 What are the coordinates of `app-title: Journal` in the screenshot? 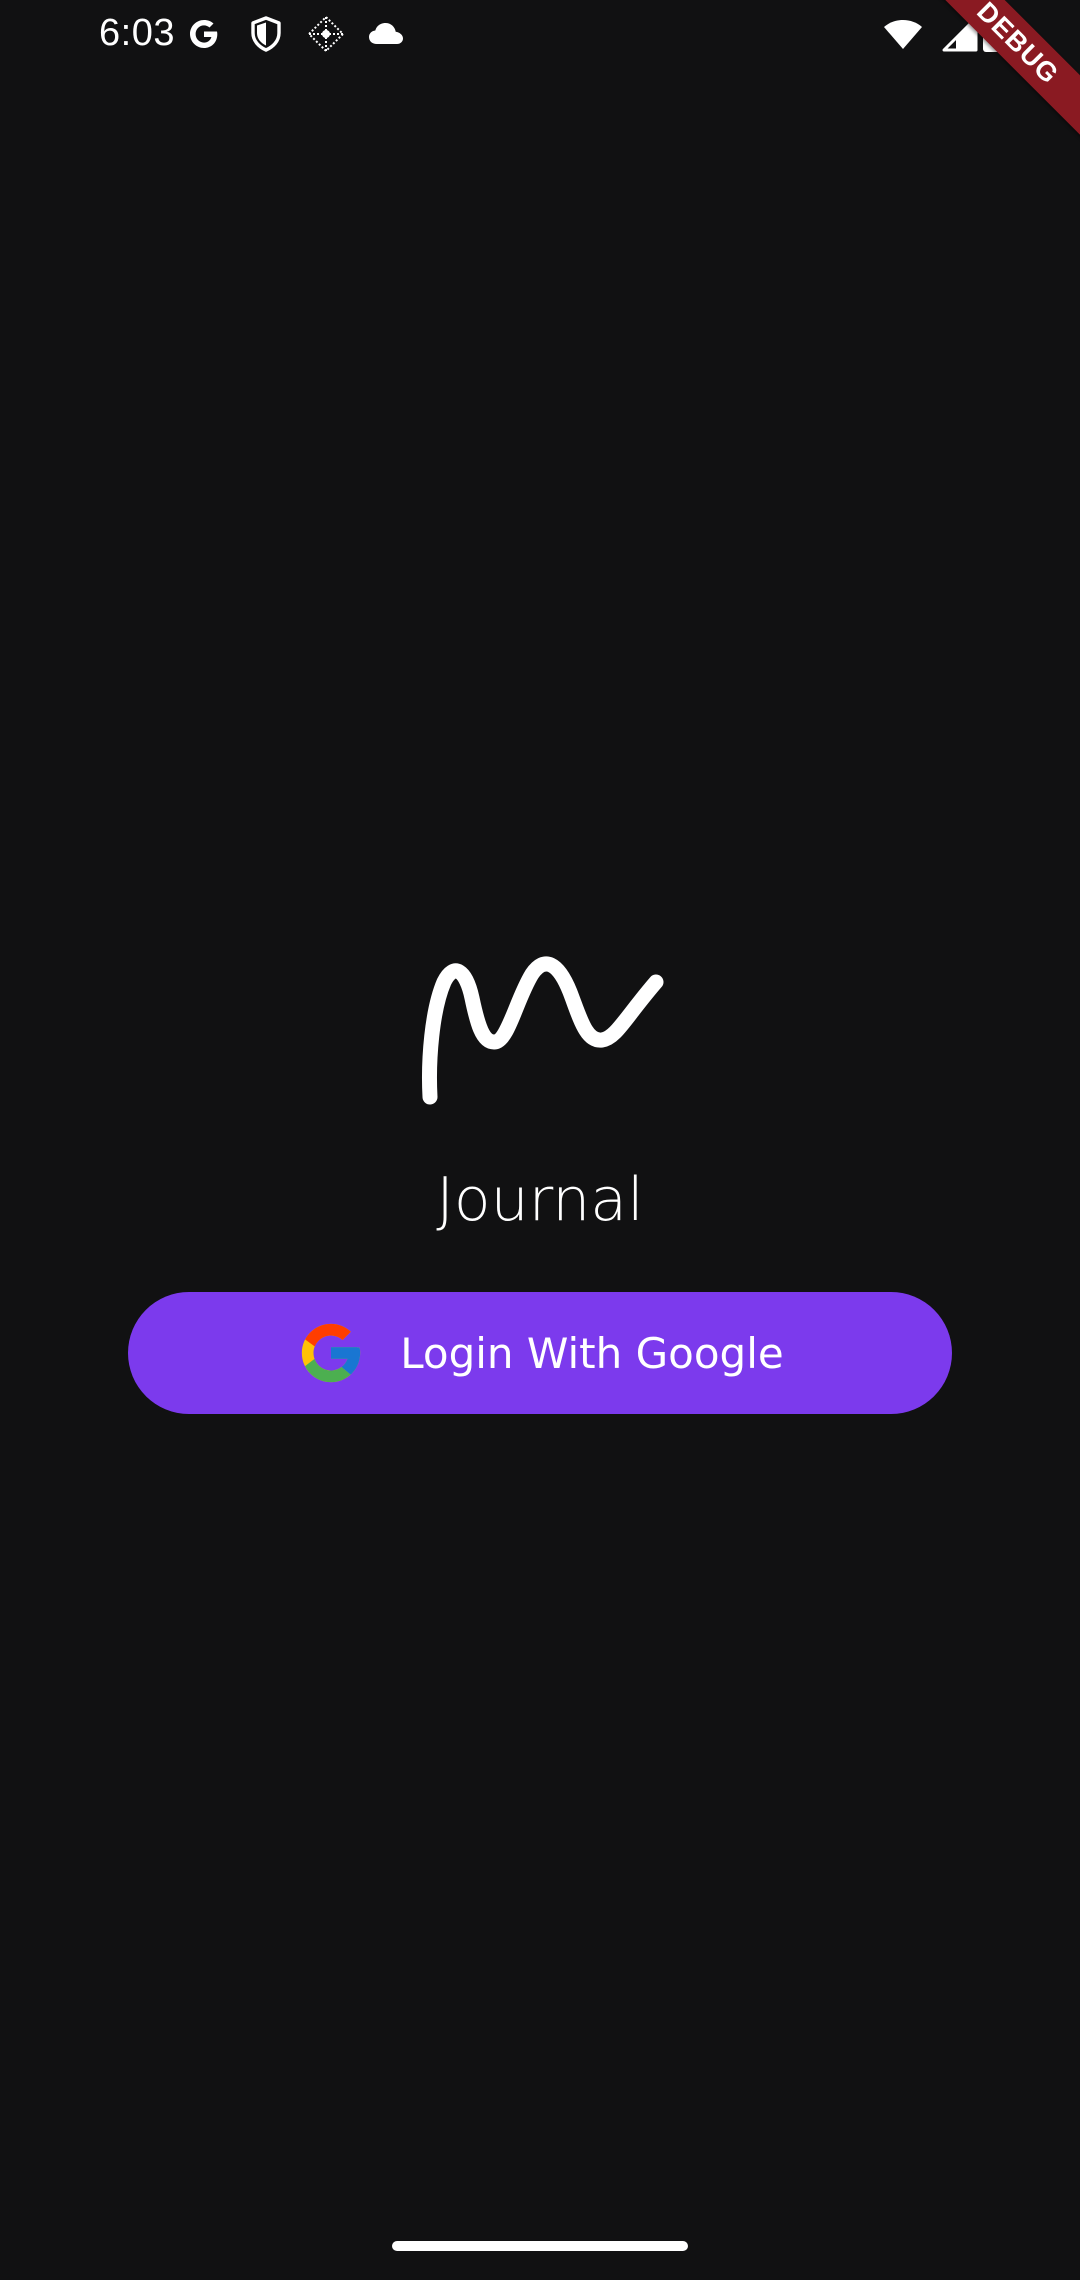 It's located at (540, 1200).